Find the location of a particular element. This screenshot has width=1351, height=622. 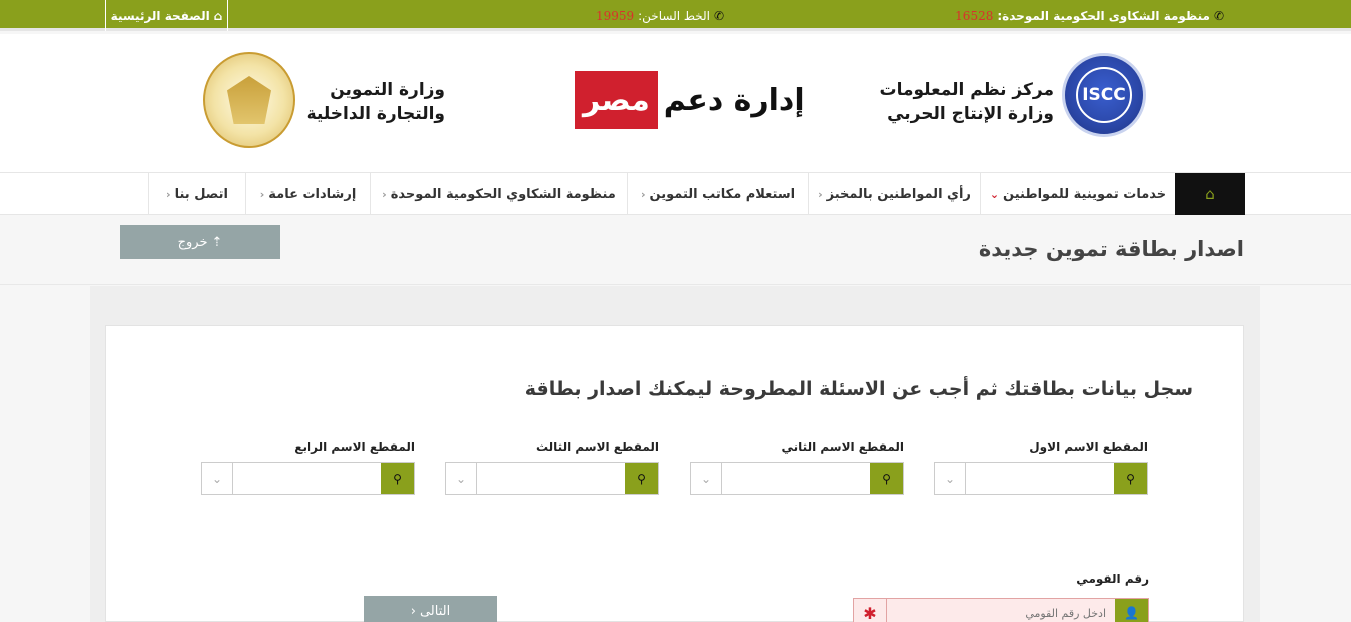

nav-item-label: منظومة الشكاوي الحكومية الموحدة is located at coordinates (503, 194).